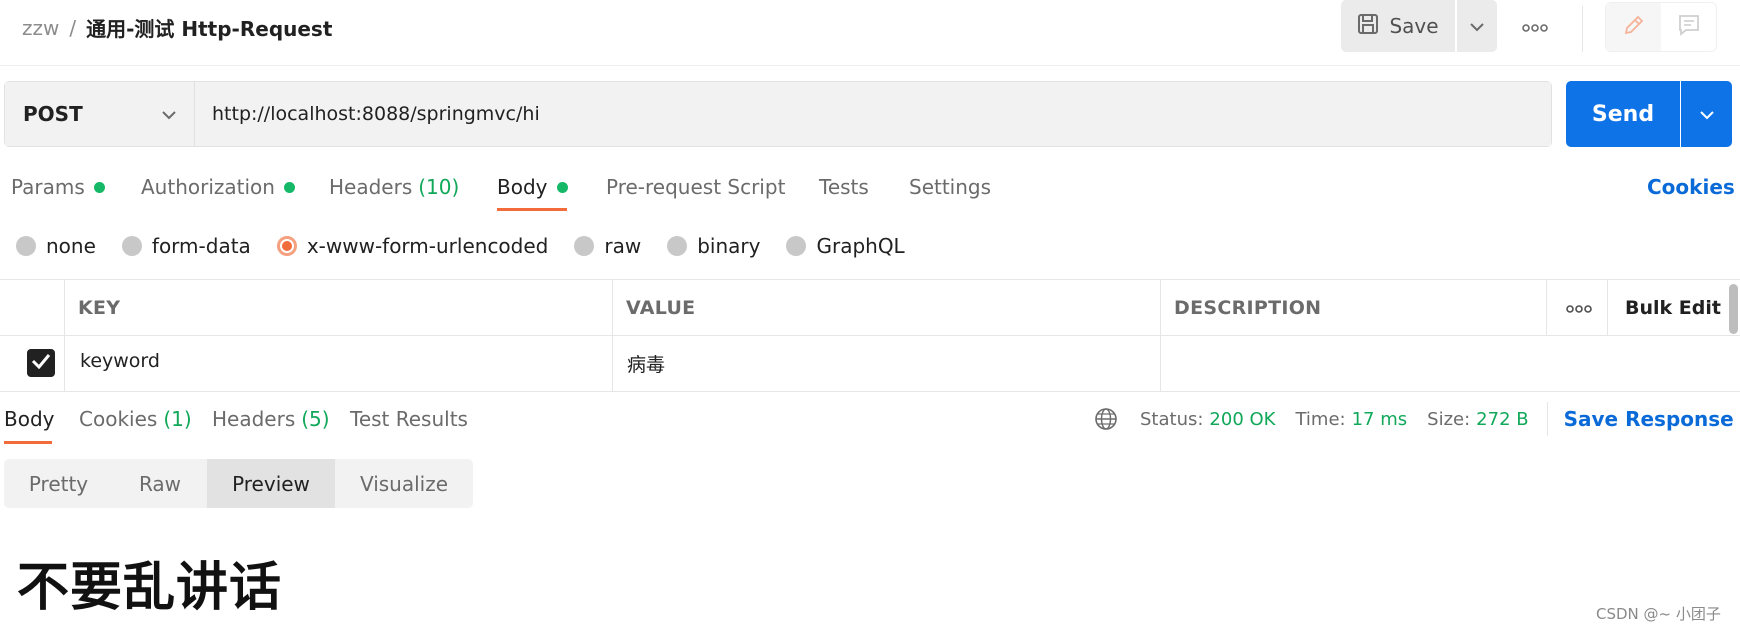  I want to click on radio-raw: raw, so click(607, 246).